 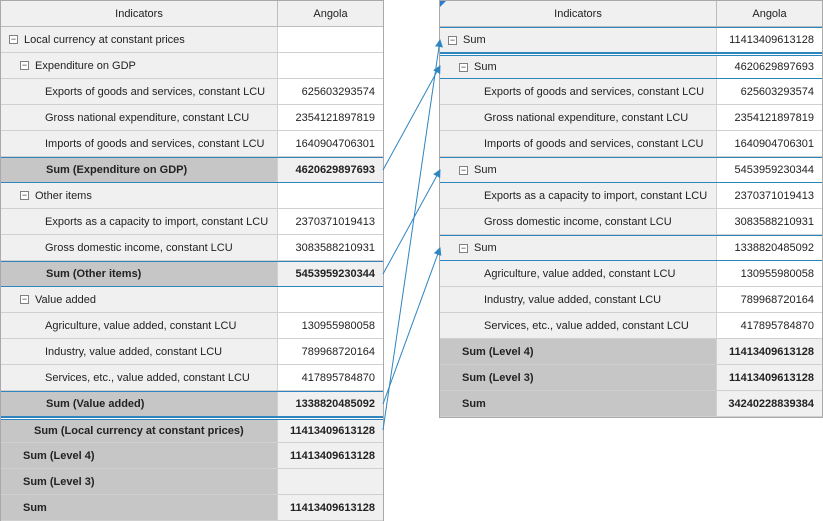 I want to click on row-label: Sum (Level 4), so click(x=59, y=455).